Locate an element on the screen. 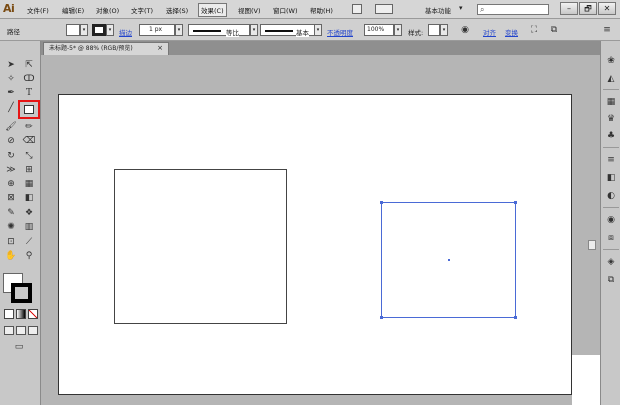  artboards-panel-icon: ⧉ is located at coordinates (611, 280).